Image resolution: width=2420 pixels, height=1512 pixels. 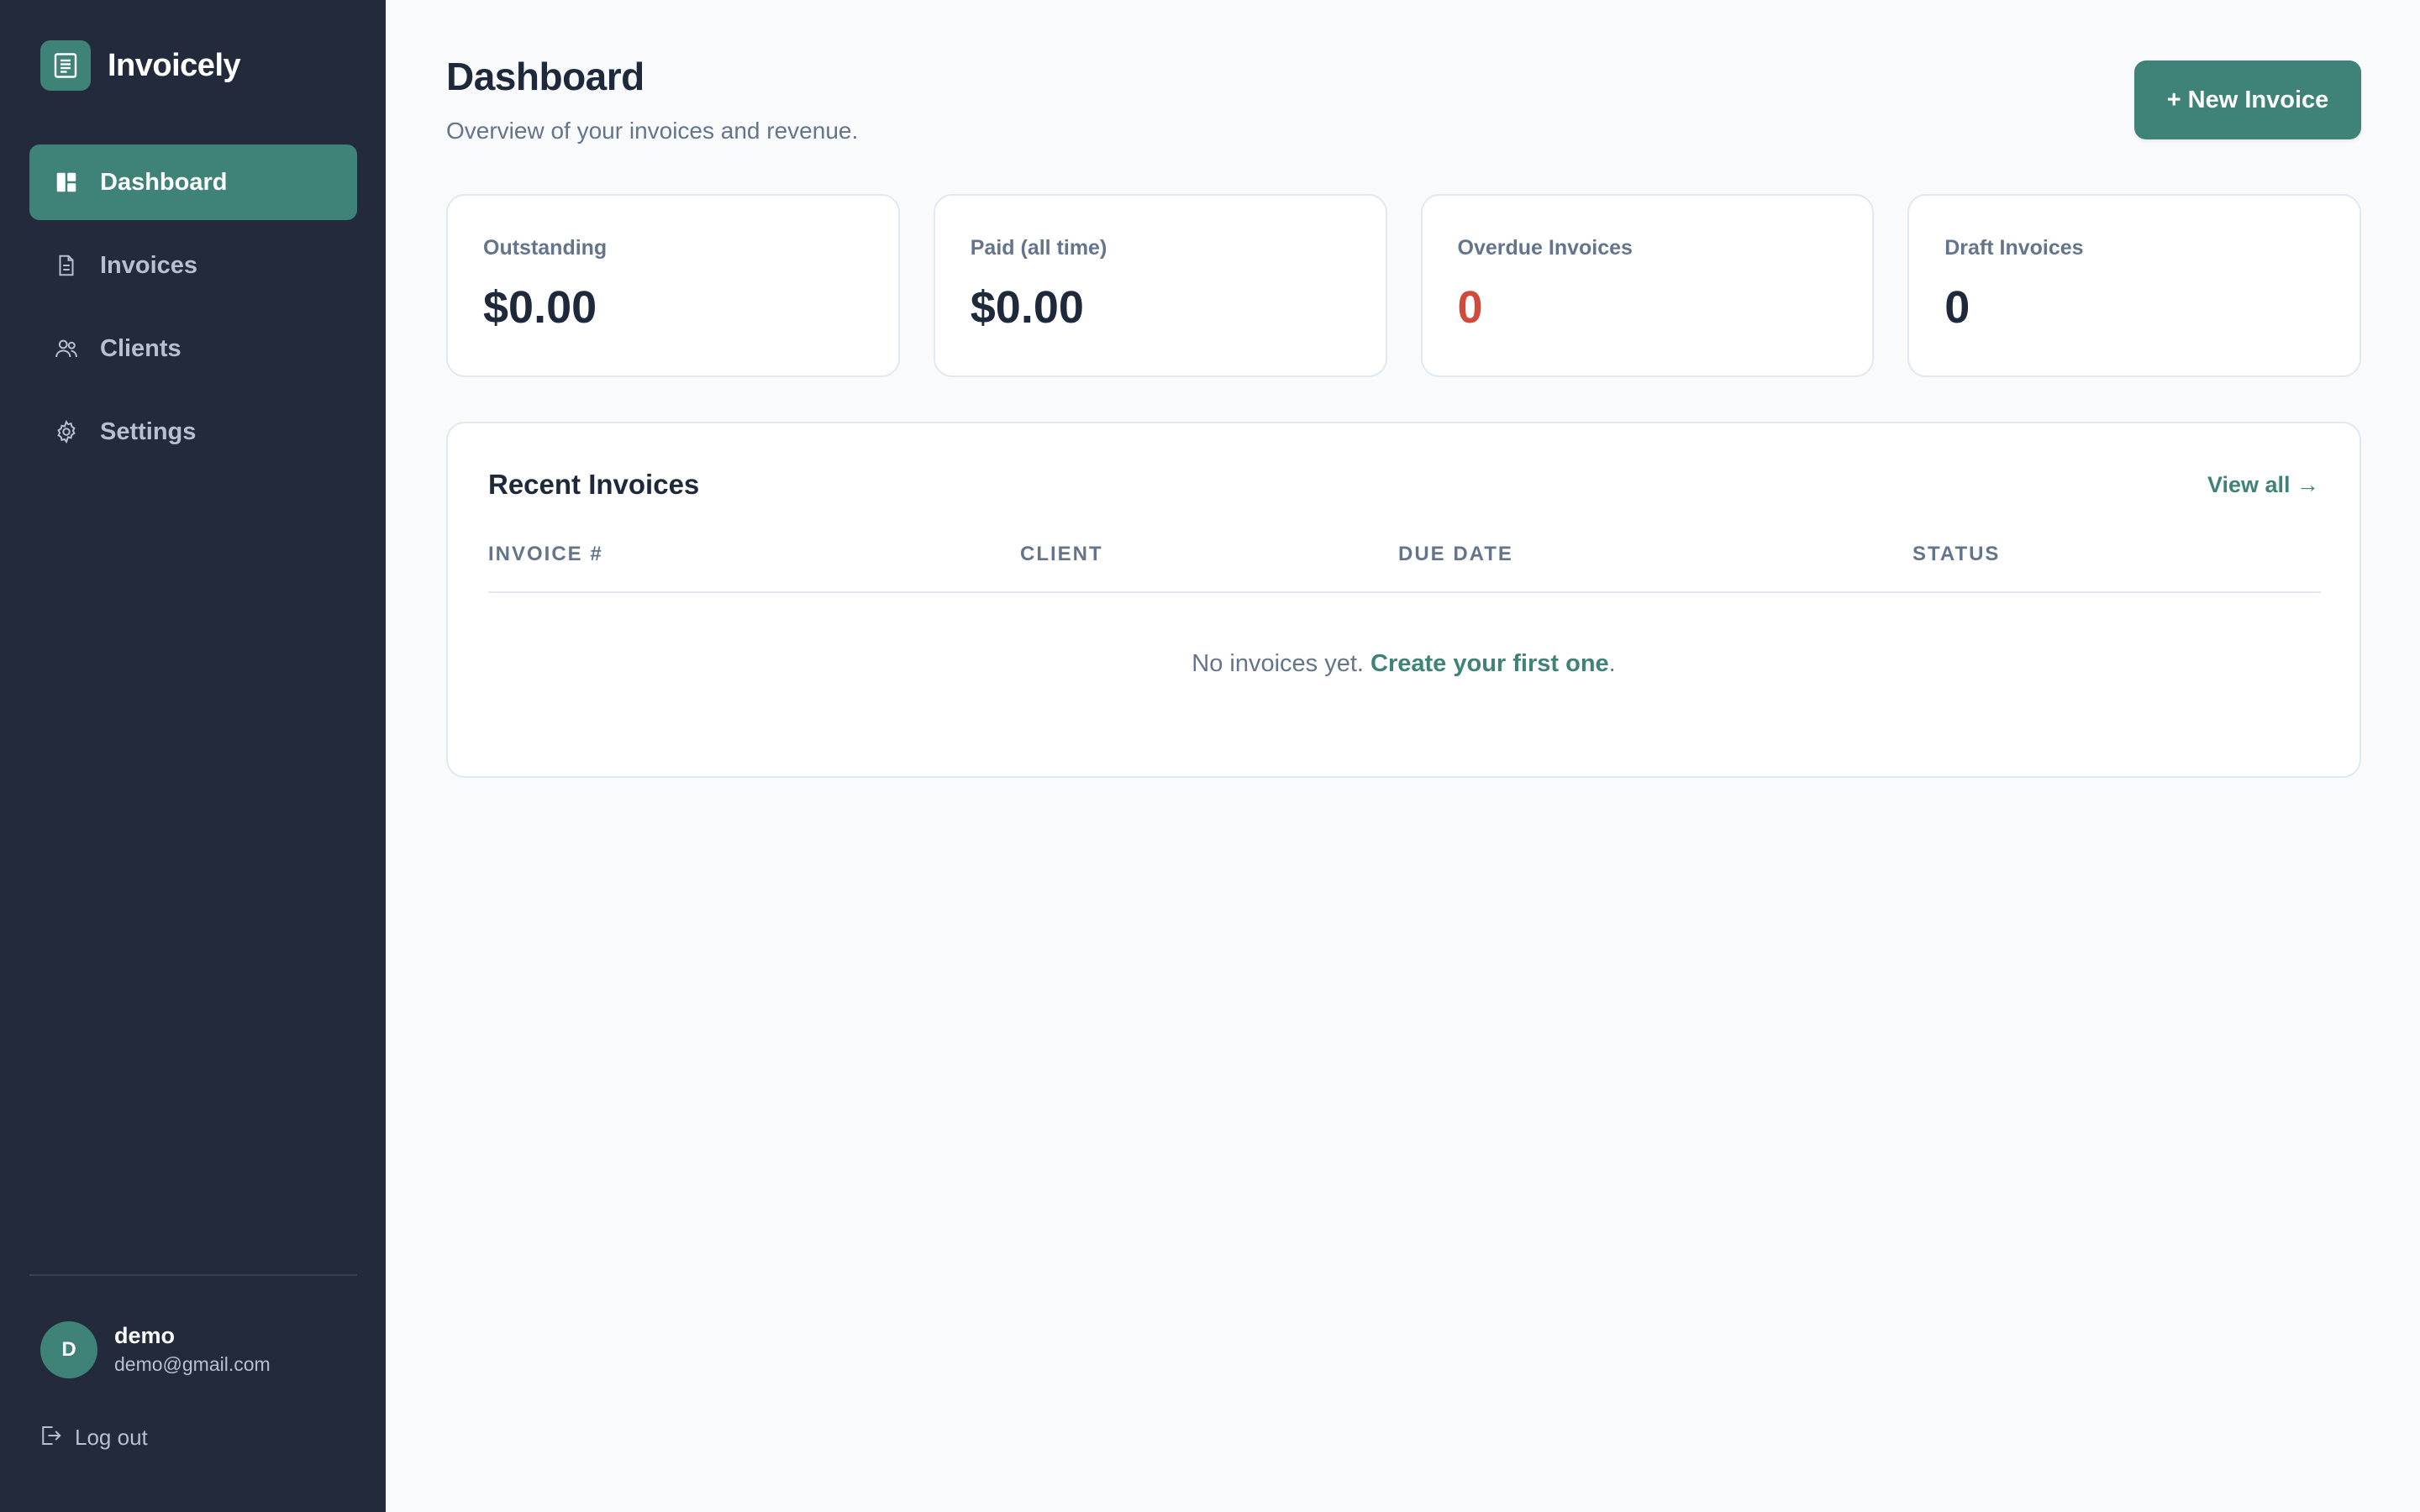 What do you see at coordinates (193, 310) in the screenshot?
I see `sidebar-nav: Dashboard Invoices Clients Settings` at bounding box center [193, 310].